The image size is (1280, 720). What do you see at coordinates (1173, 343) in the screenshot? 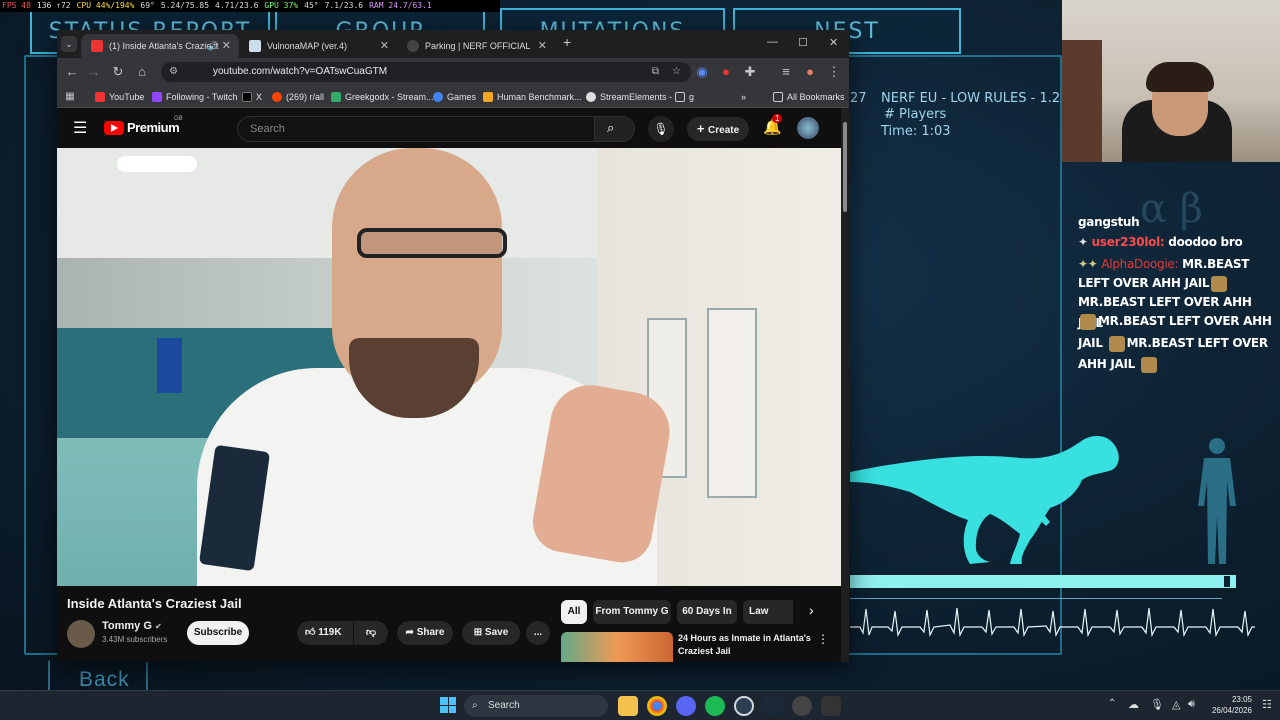
I see `chat-line: JAIL MR.BEAST LEFT OVER` at bounding box center [1173, 343].